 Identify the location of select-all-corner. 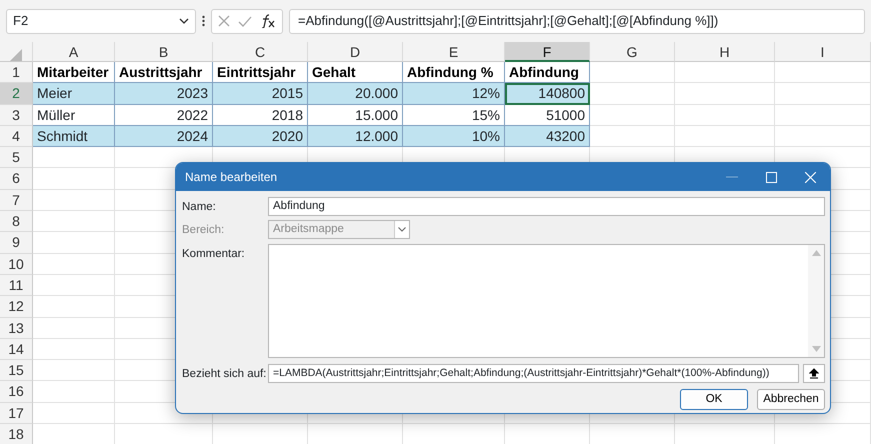
(16, 52).